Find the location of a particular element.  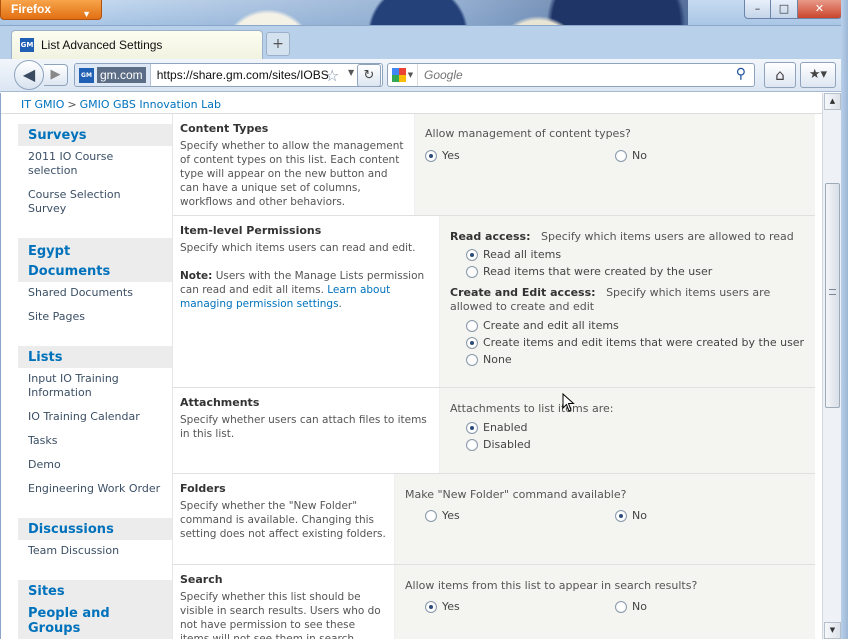

search-input is located at coordinates (568, 75).